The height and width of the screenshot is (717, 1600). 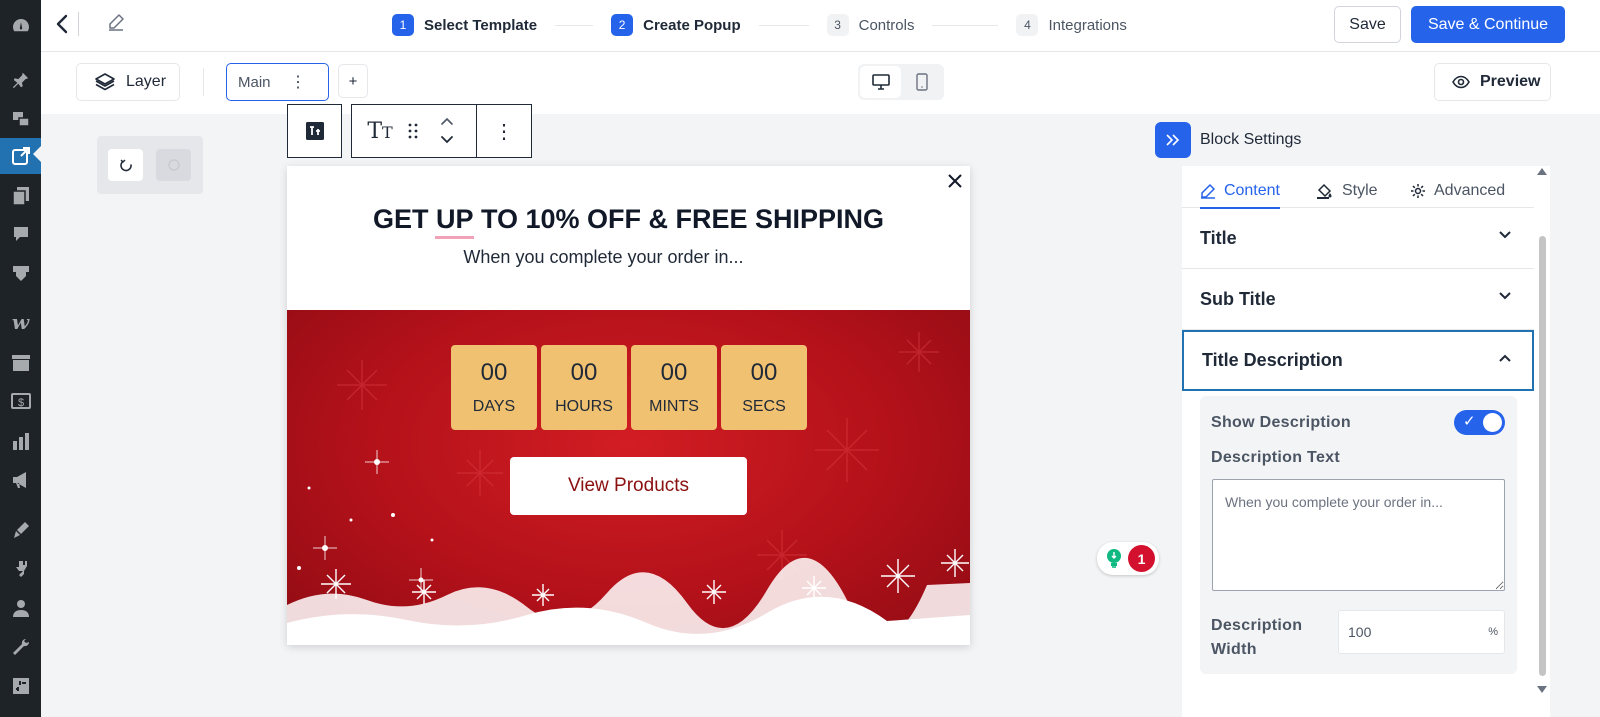 I want to click on step-select-template: 1 Select Template, so click(x=464, y=25).